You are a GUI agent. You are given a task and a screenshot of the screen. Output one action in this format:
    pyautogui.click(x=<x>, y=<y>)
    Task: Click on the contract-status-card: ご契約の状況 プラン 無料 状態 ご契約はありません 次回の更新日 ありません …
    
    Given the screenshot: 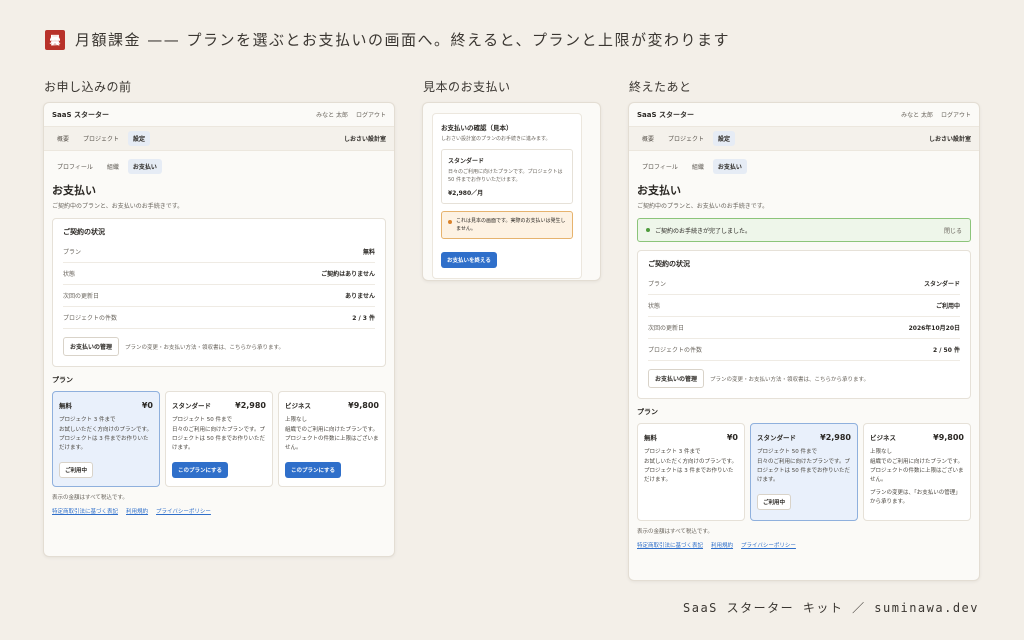 What is the action you would take?
    pyautogui.click(x=219, y=292)
    